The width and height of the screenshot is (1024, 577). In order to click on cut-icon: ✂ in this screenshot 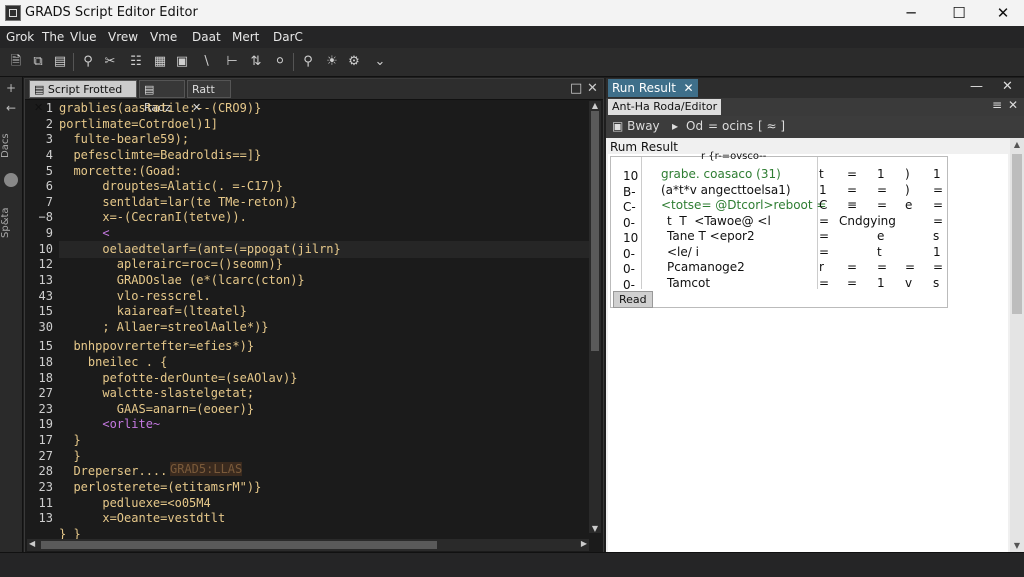, I will do `click(110, 62)`.